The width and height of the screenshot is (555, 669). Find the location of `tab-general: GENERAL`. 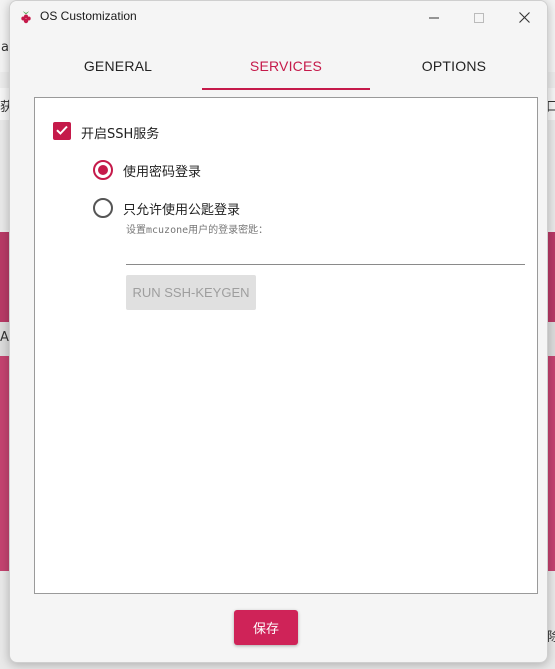

tab-general: GENERAL is located at coordinates (118, 66).